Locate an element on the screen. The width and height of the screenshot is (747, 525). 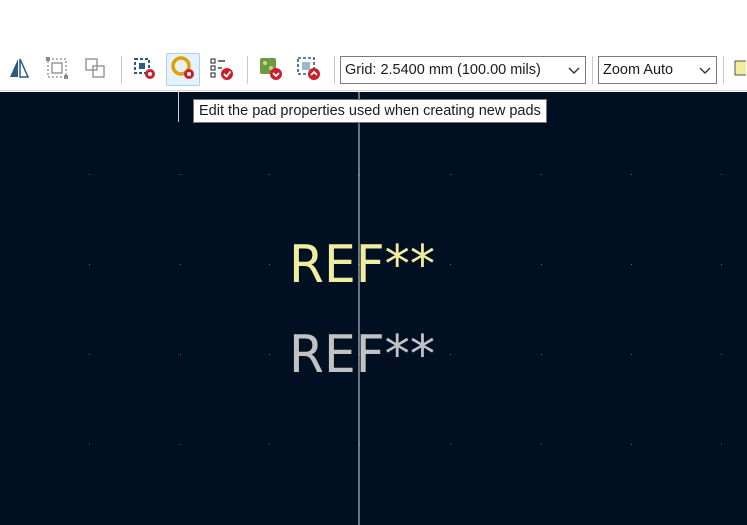
grid-select-value: Grid: 2.5400 mm (100.00 mils) is located at coordinates (443, 70).